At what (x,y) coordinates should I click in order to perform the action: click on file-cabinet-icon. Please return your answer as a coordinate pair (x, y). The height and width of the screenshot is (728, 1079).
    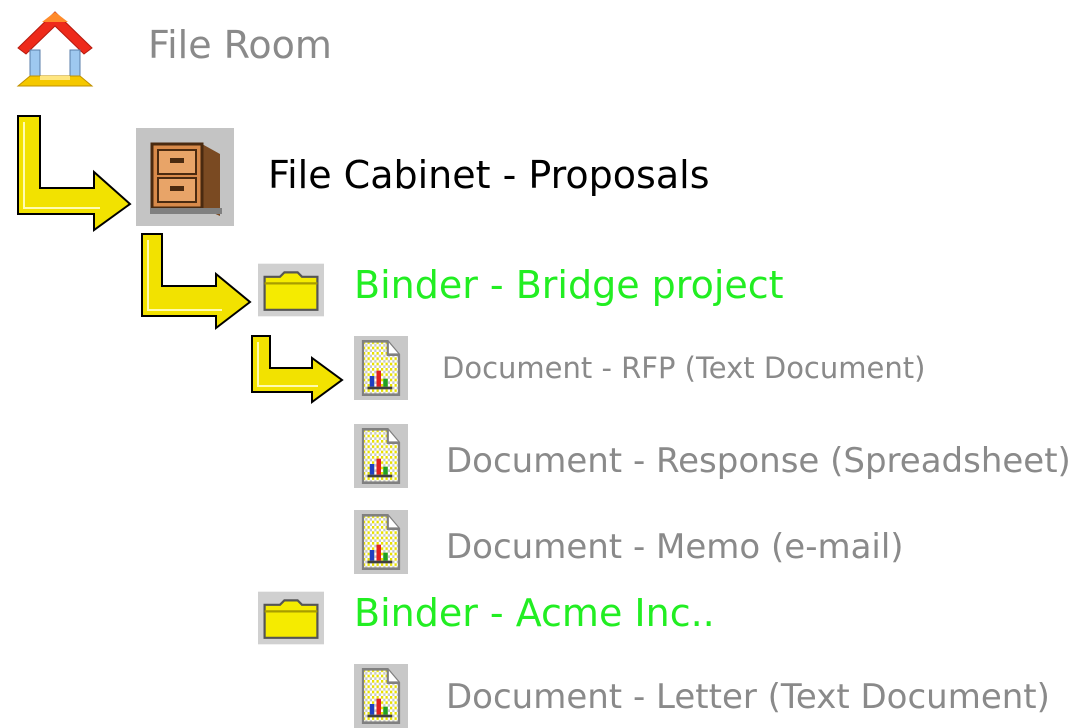
    Looking at the image, I should click on (185, 177).